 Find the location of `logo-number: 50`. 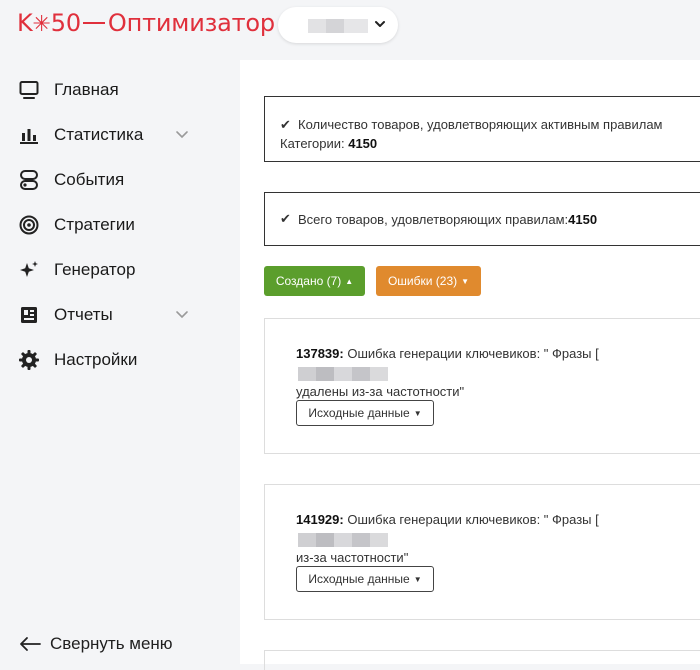

logo-number: 50 is located at coordinates (65, 23).